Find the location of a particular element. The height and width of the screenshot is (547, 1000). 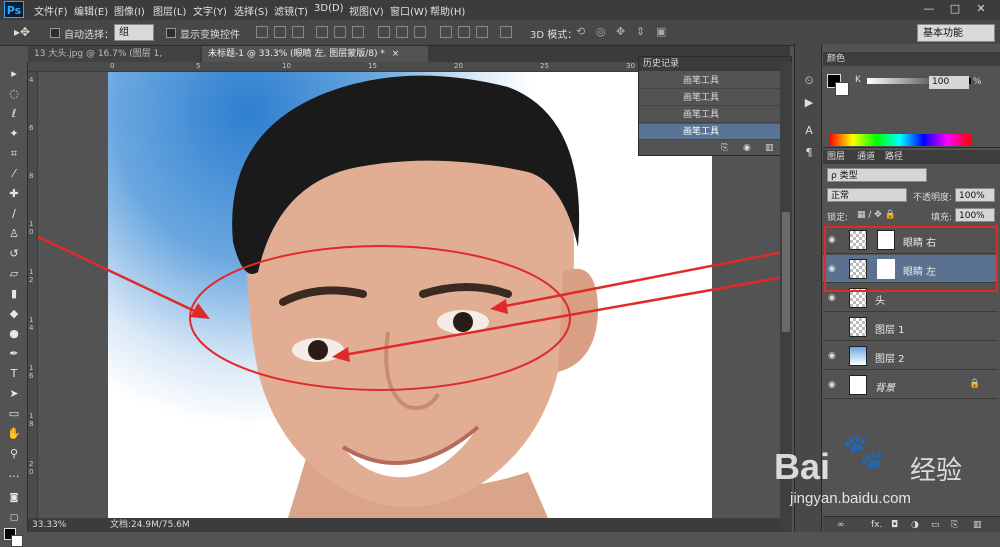

layer-row: ◉ 背景 🔒 is located at coordinates (910, 385).